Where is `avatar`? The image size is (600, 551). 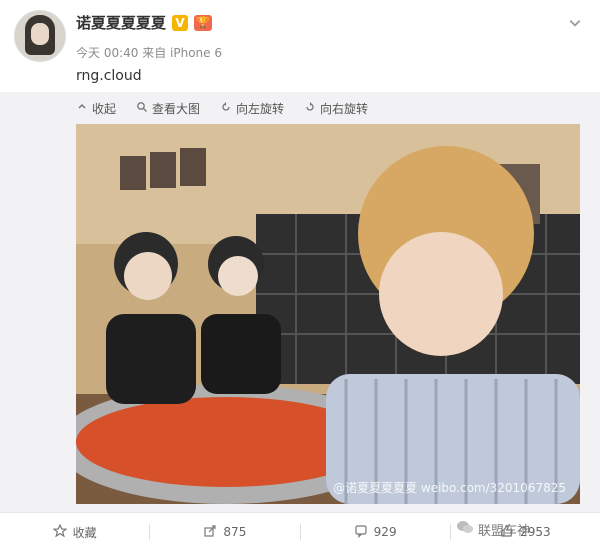
avatar is located at coordinates (40, 36).